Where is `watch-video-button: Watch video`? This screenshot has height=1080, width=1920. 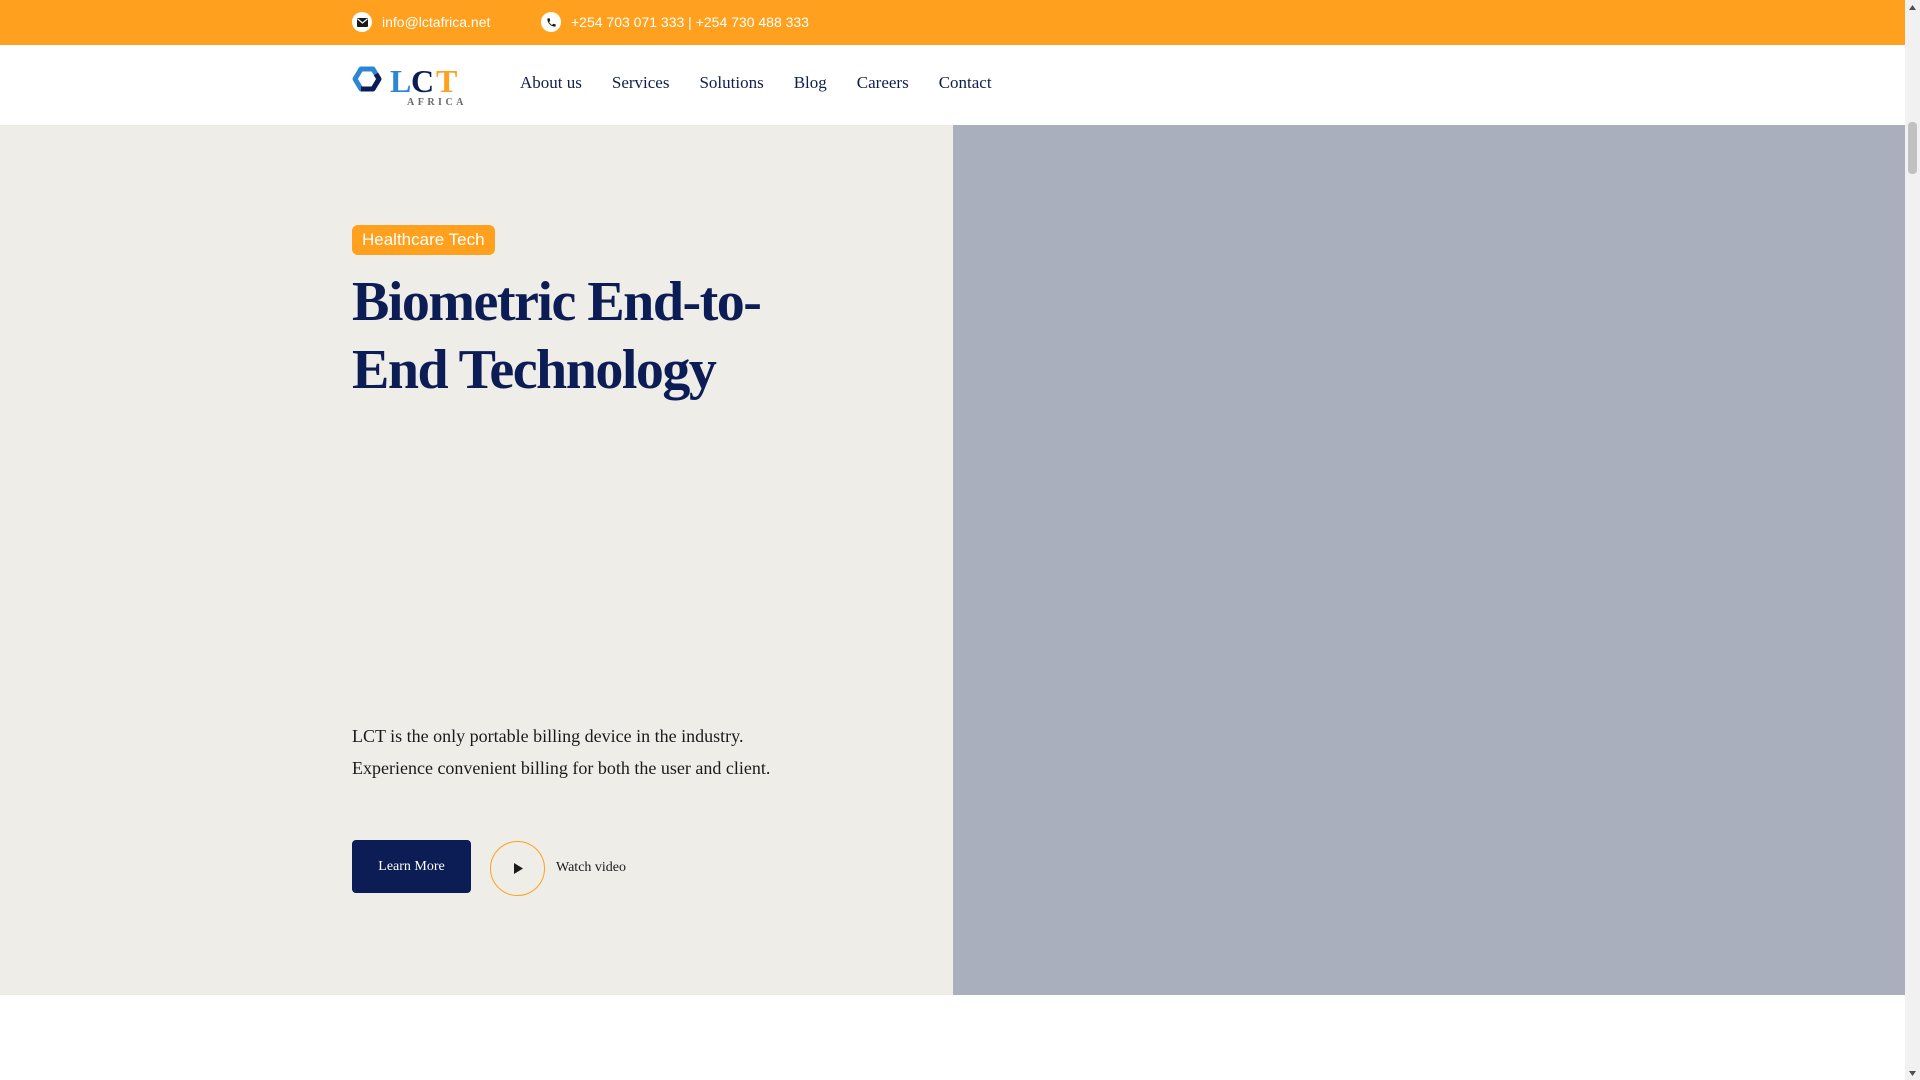
watch-video-button: Watch video is located at coordinates (558, 868).